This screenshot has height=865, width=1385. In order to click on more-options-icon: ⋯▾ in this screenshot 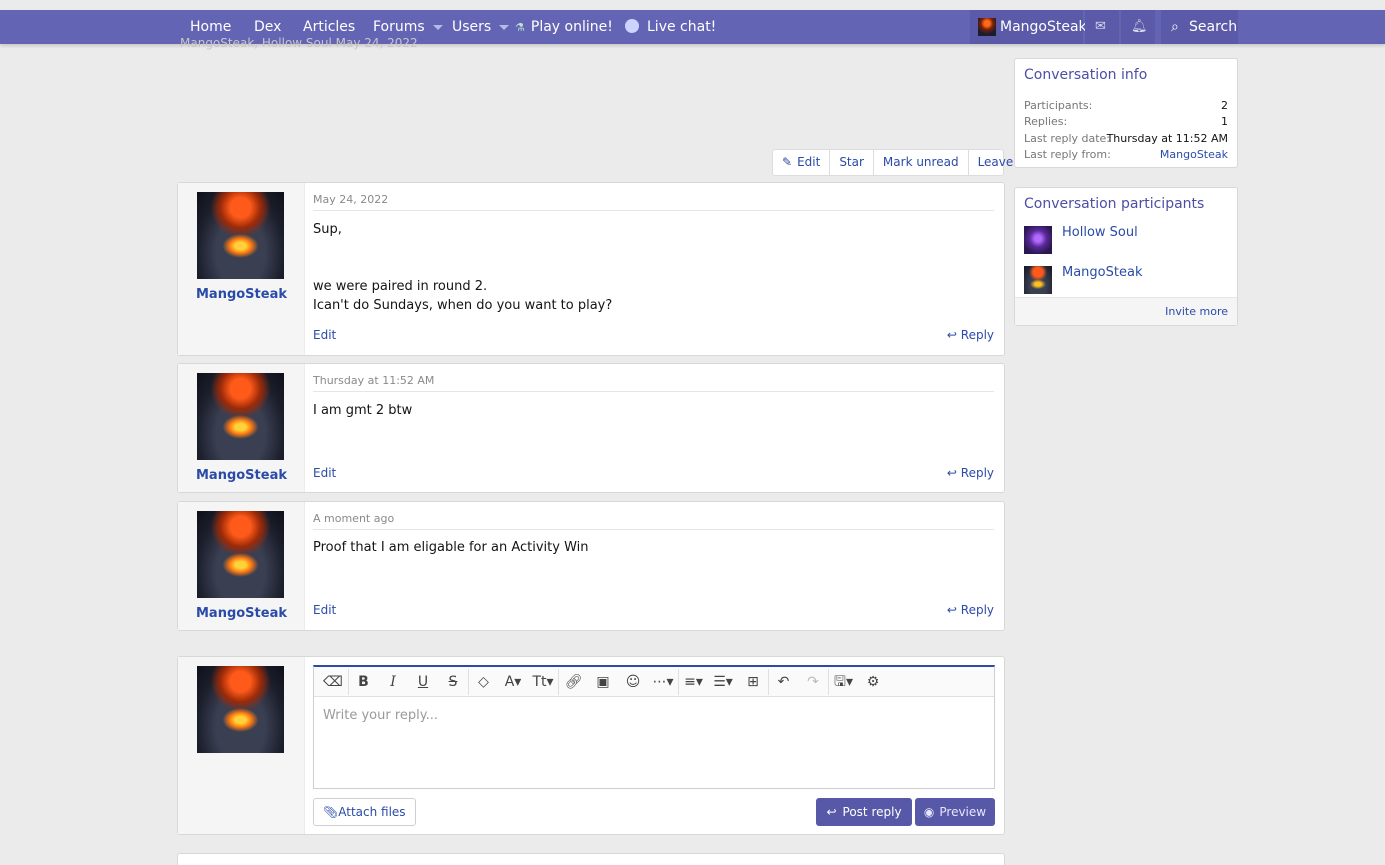, I will do `click(663, 682)`.